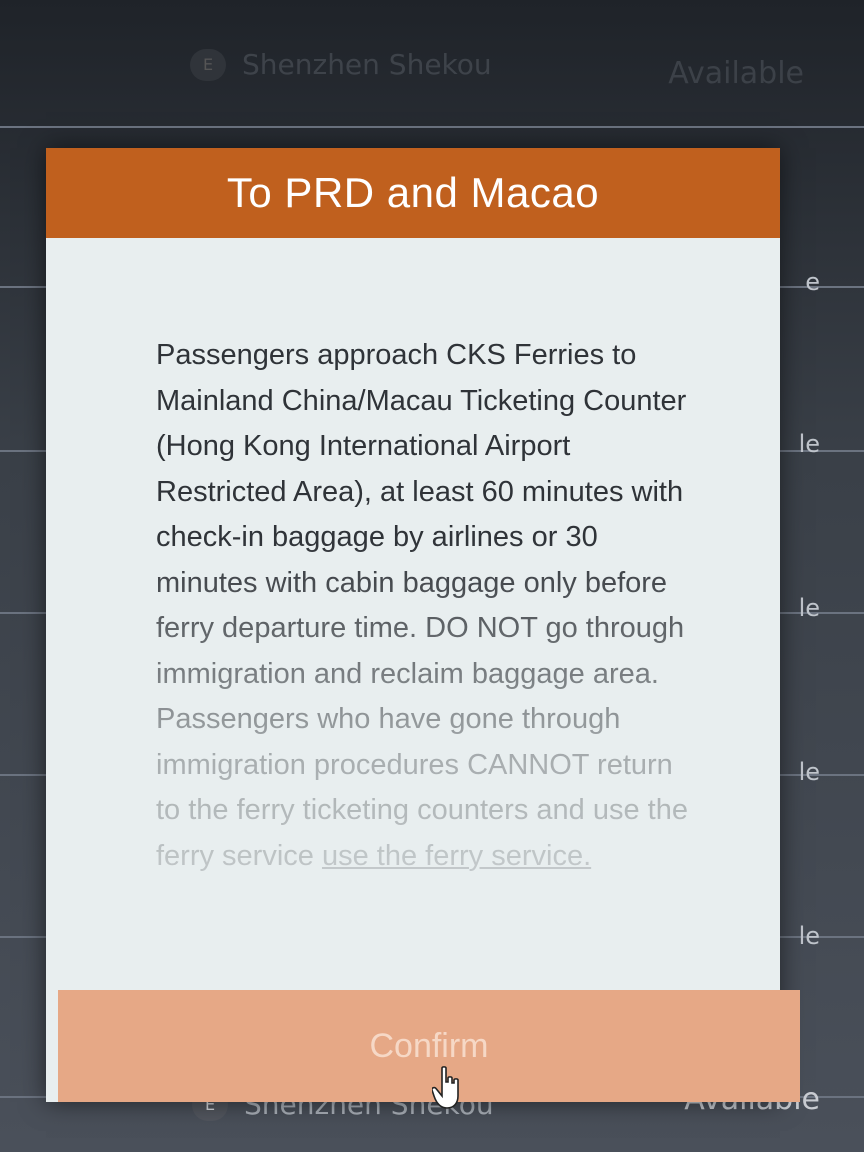  Describe the element at coordinates (736, 73) in the screenshot. I see `availability-status: Available` at that location.